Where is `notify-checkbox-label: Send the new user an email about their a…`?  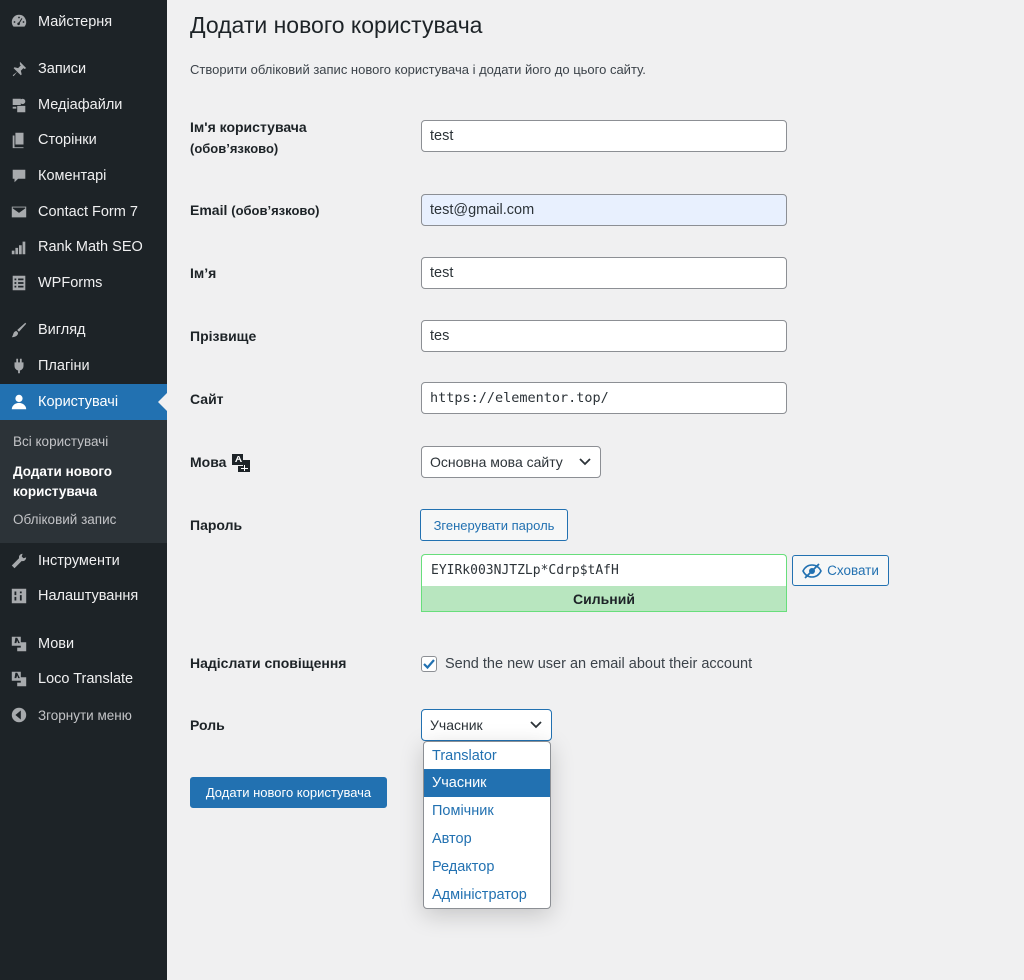 notify-checkbox-label: Send the new user an email about their a… is located at coordinates (598, 664).